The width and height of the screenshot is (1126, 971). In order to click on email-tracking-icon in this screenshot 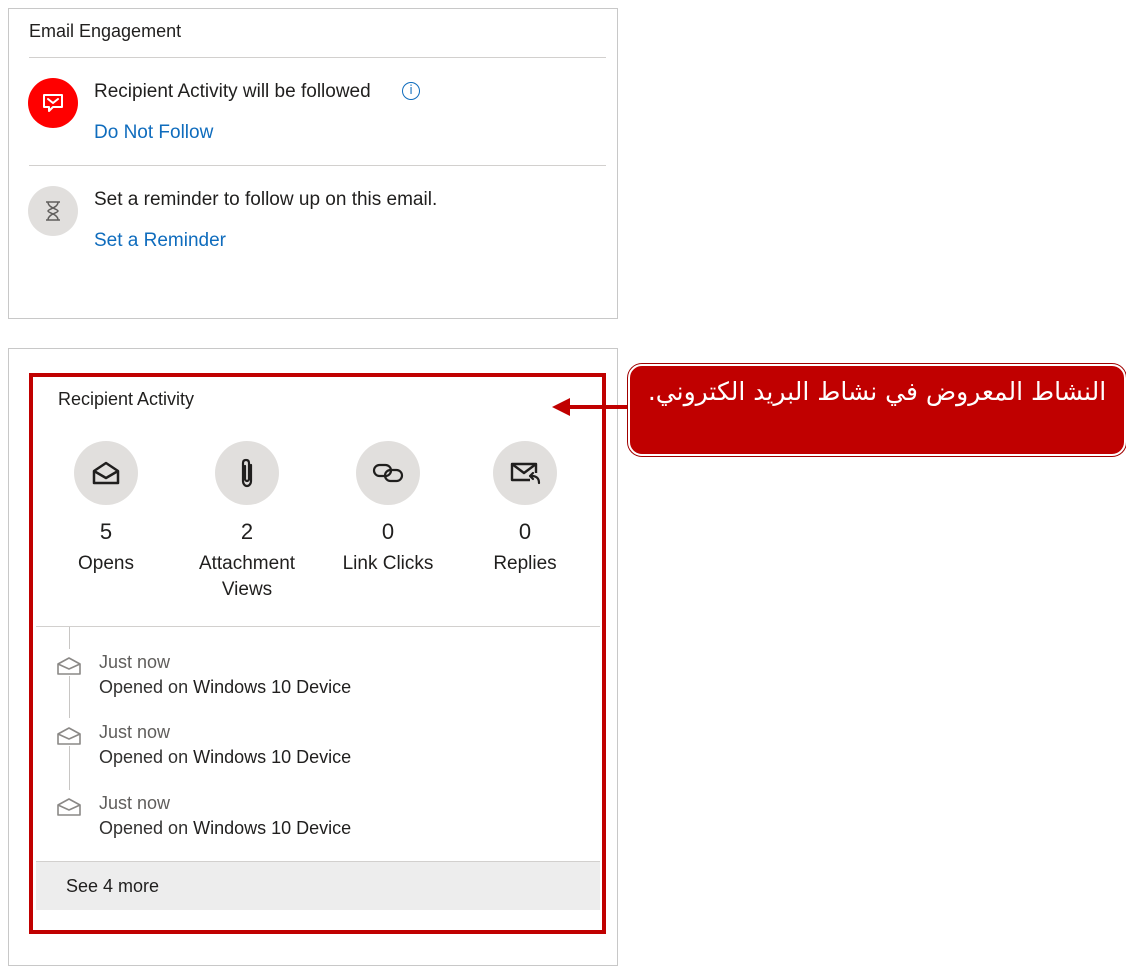, I will do `click(53, 103)`.